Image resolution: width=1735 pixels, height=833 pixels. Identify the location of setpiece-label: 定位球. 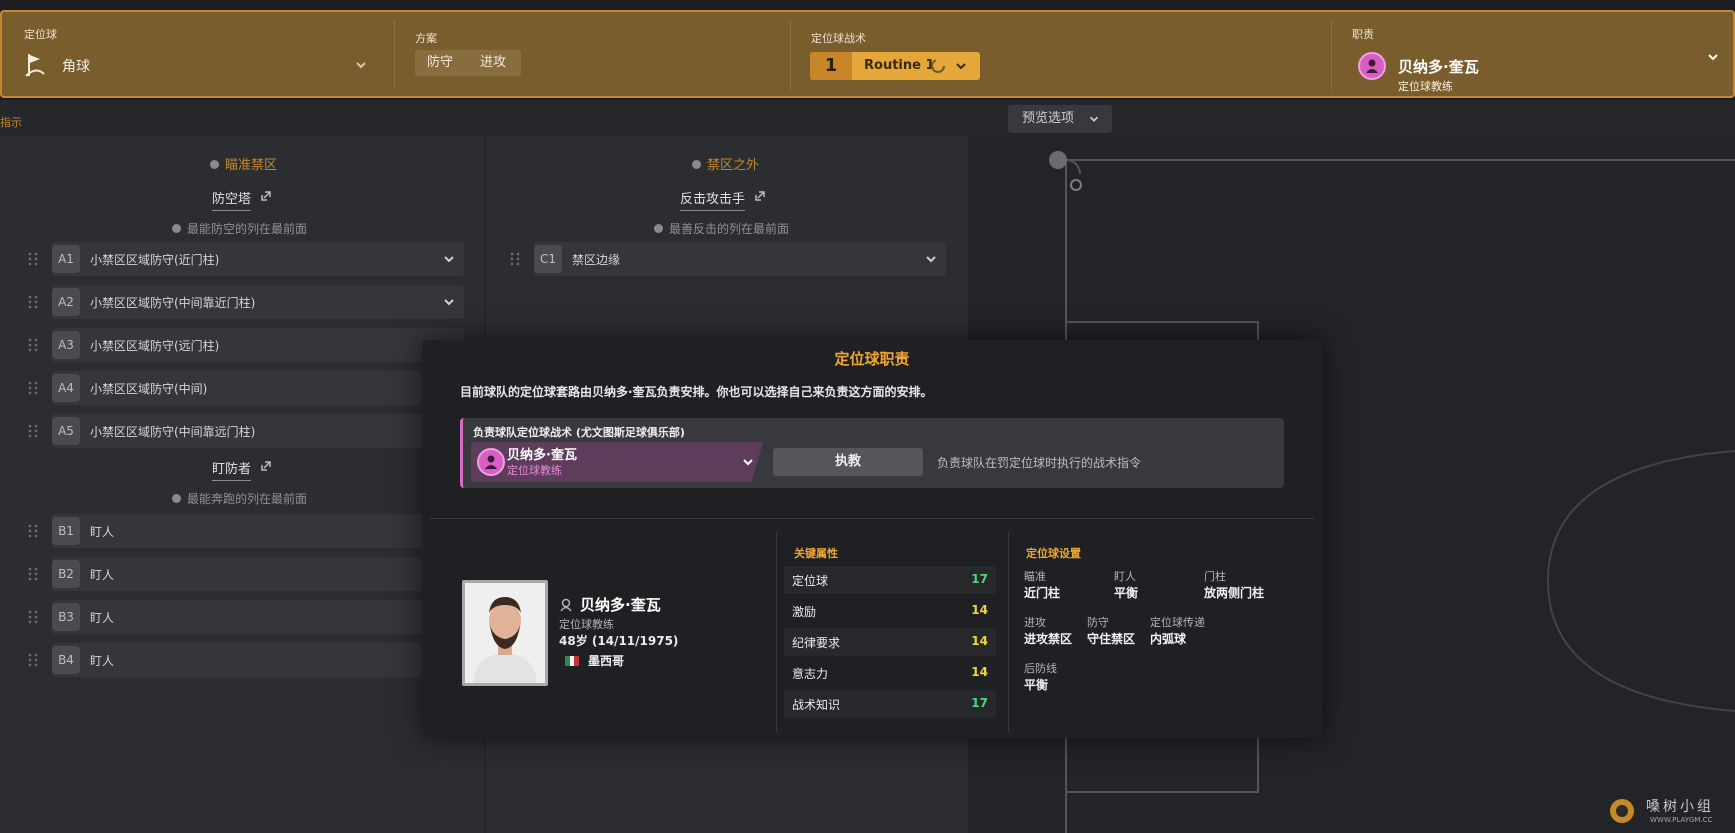
(40, 34).